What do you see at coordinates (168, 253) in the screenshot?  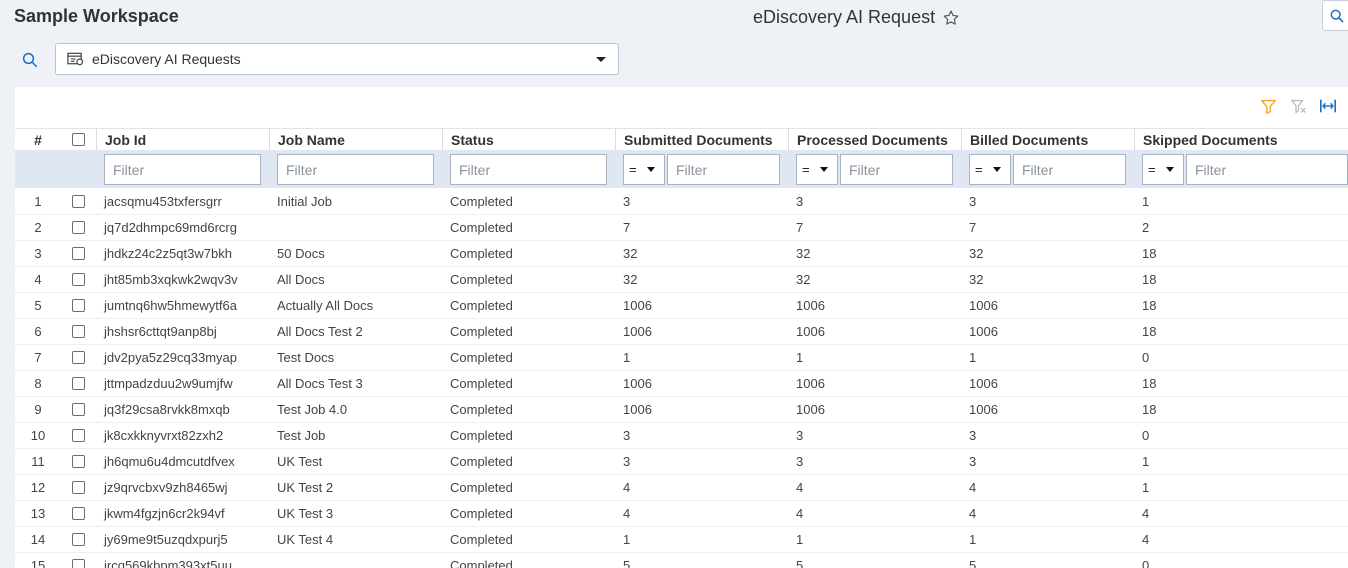 I see `job-id-cell: jhdkz24c2z5qt3w7bkh` at bounding box center [168, 253].